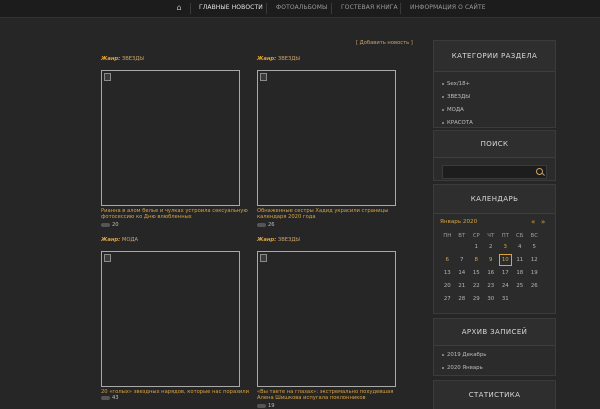 This screenshot has width=600, height=409. What do you see at coordinates (460, 123) in the screenshot?
I see `category-label: КРАСОТА` at bounding box center [460, 123].